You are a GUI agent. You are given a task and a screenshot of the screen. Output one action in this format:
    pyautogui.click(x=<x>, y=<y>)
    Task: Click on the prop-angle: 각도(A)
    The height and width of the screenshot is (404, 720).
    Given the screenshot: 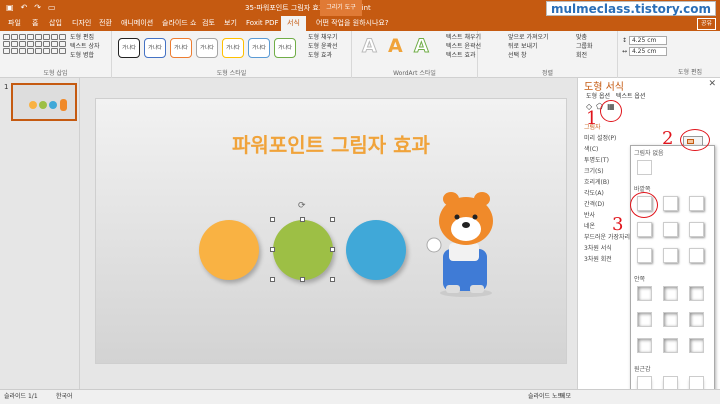 What is the action you would take?
    pyautogui.click(x=594, y=193)
    